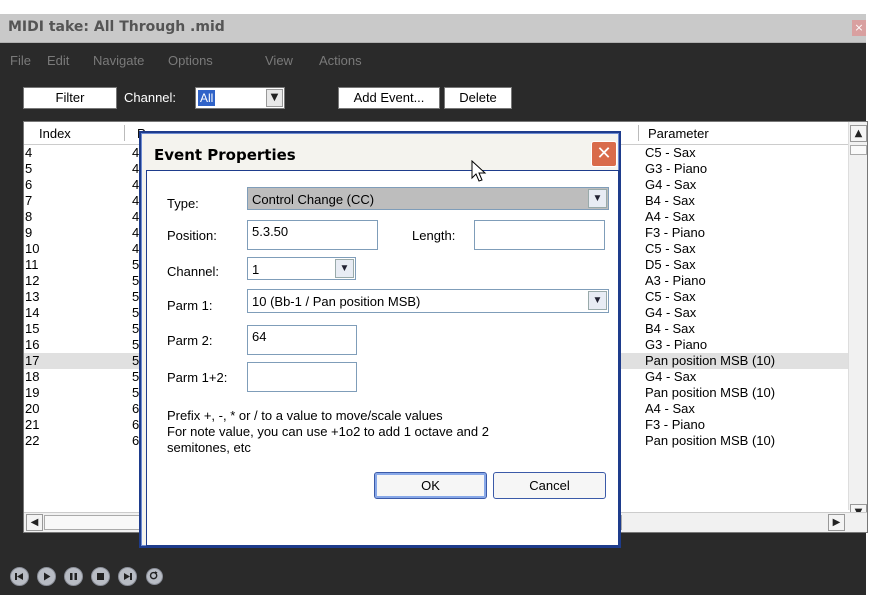  What do you see at coordinates (154, 576) in the screenshot?
I see `repeat-icon` at bounding box center [154, 576].